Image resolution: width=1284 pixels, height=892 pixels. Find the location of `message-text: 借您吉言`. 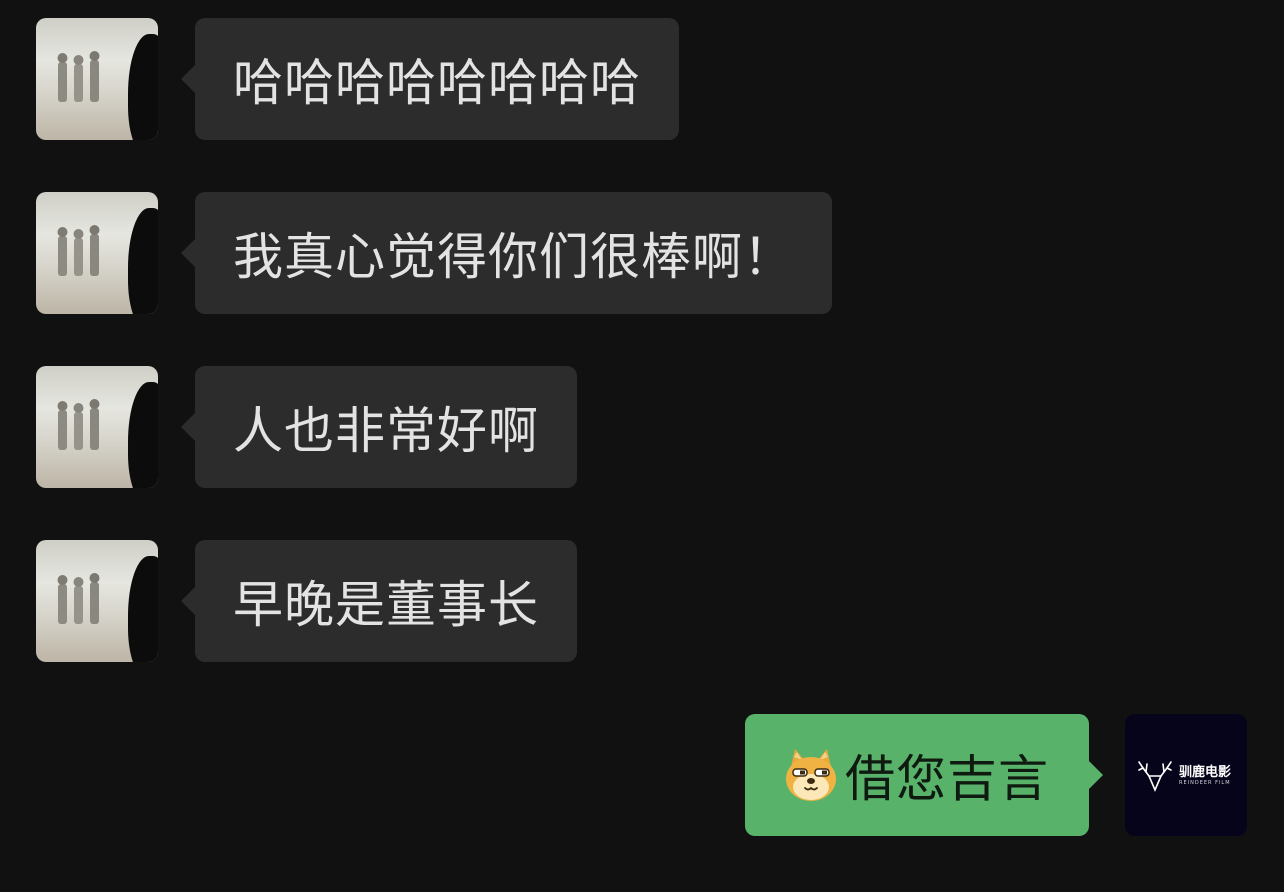

message-text: 借您吉言 is located at coordinates (947, 779).